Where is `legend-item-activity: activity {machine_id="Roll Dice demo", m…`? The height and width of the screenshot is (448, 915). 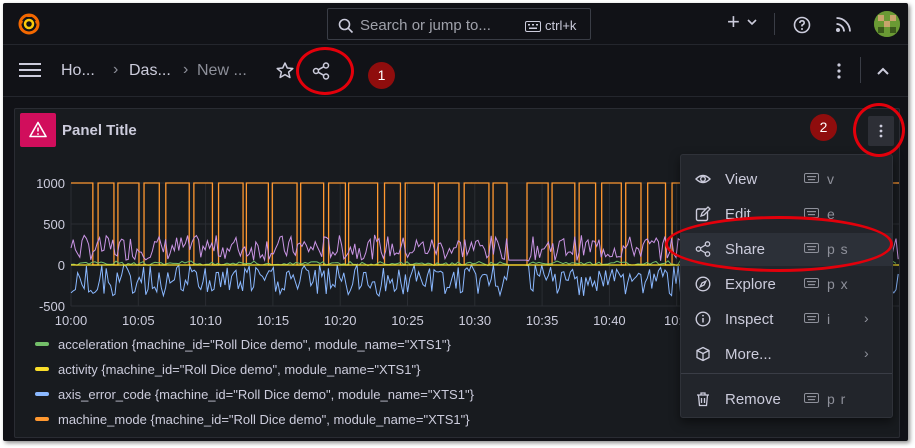
legend-item-activity: activity {machine_id="Roll Dice demo", m… is located at coordinates (227, 369).